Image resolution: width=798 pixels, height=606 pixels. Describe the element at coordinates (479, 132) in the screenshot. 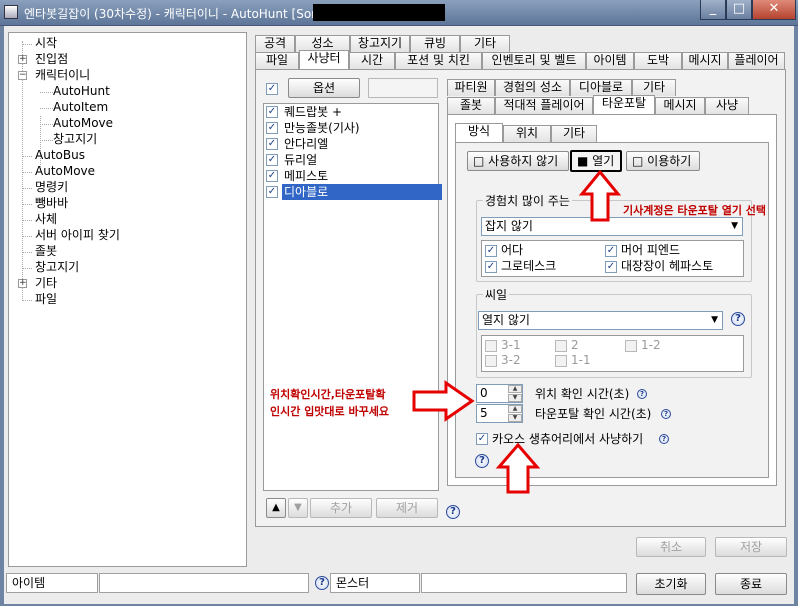

I see `tab-method: 방식` at that location.